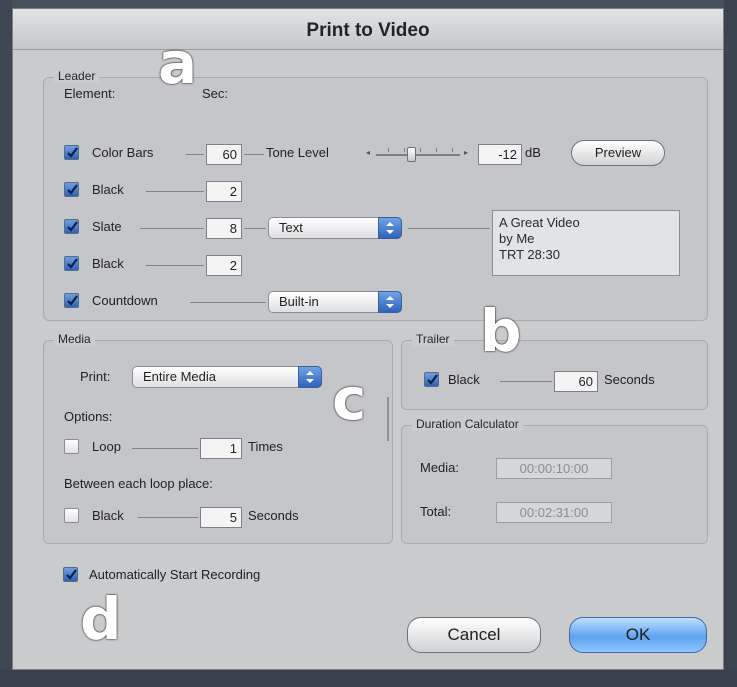 Image resolution: width=737 pixels, height=687 pixels. What do you see at coordinates (224, 228) in the screenshot?
I see `slate-seconds-field: 8` at bounding box center [224, 228].